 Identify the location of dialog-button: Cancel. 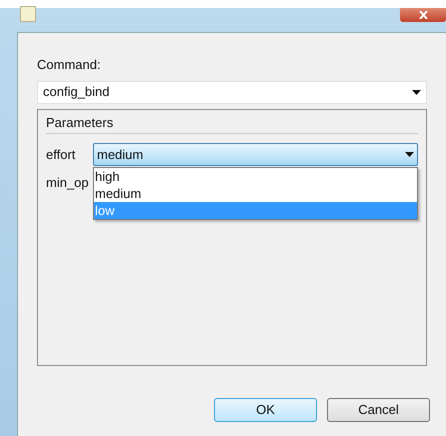
(378, 410).